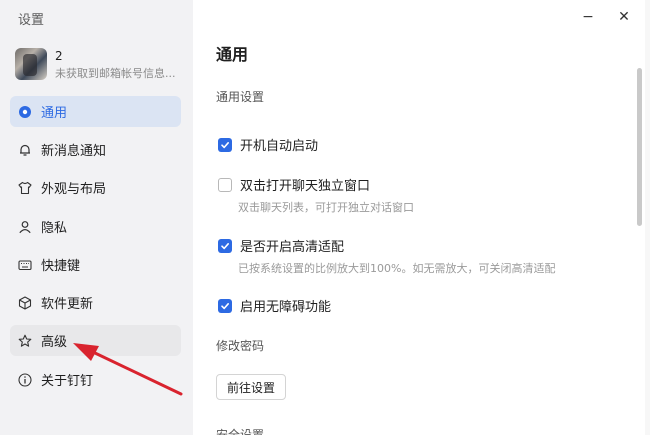  What do you see at coordinates (624, 17) in the screenshot?
I see `close-button: ✕` at bounding box center [624, 17].